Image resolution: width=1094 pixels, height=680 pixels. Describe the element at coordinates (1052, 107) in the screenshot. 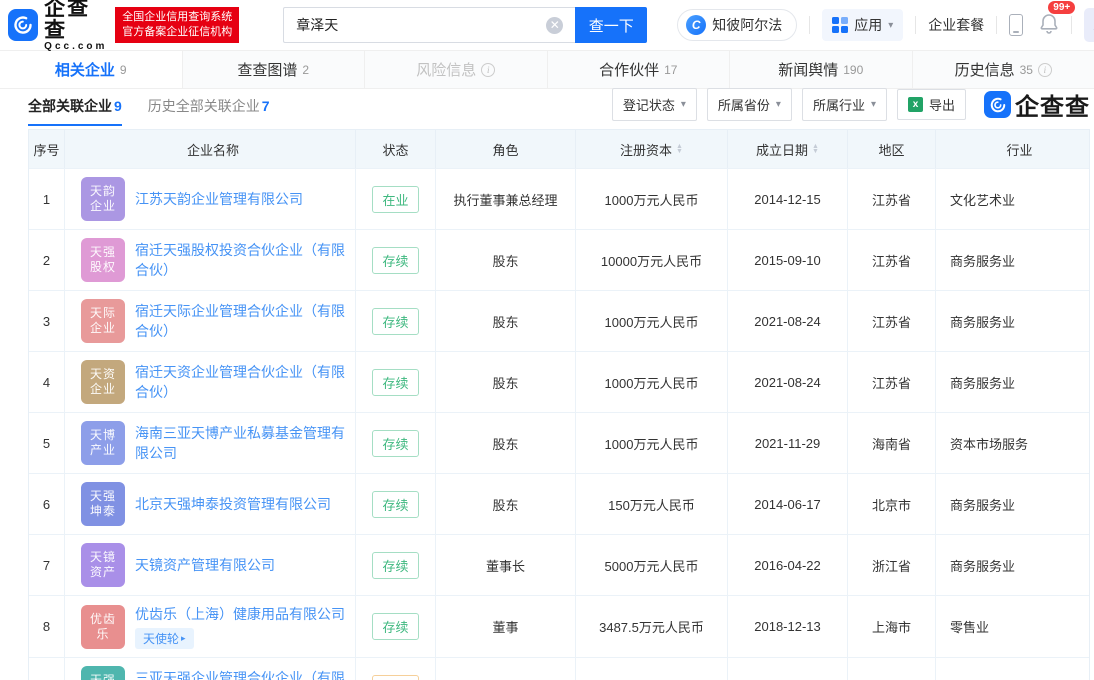

I see `qcc-watermark-text: 企查查` at that location.